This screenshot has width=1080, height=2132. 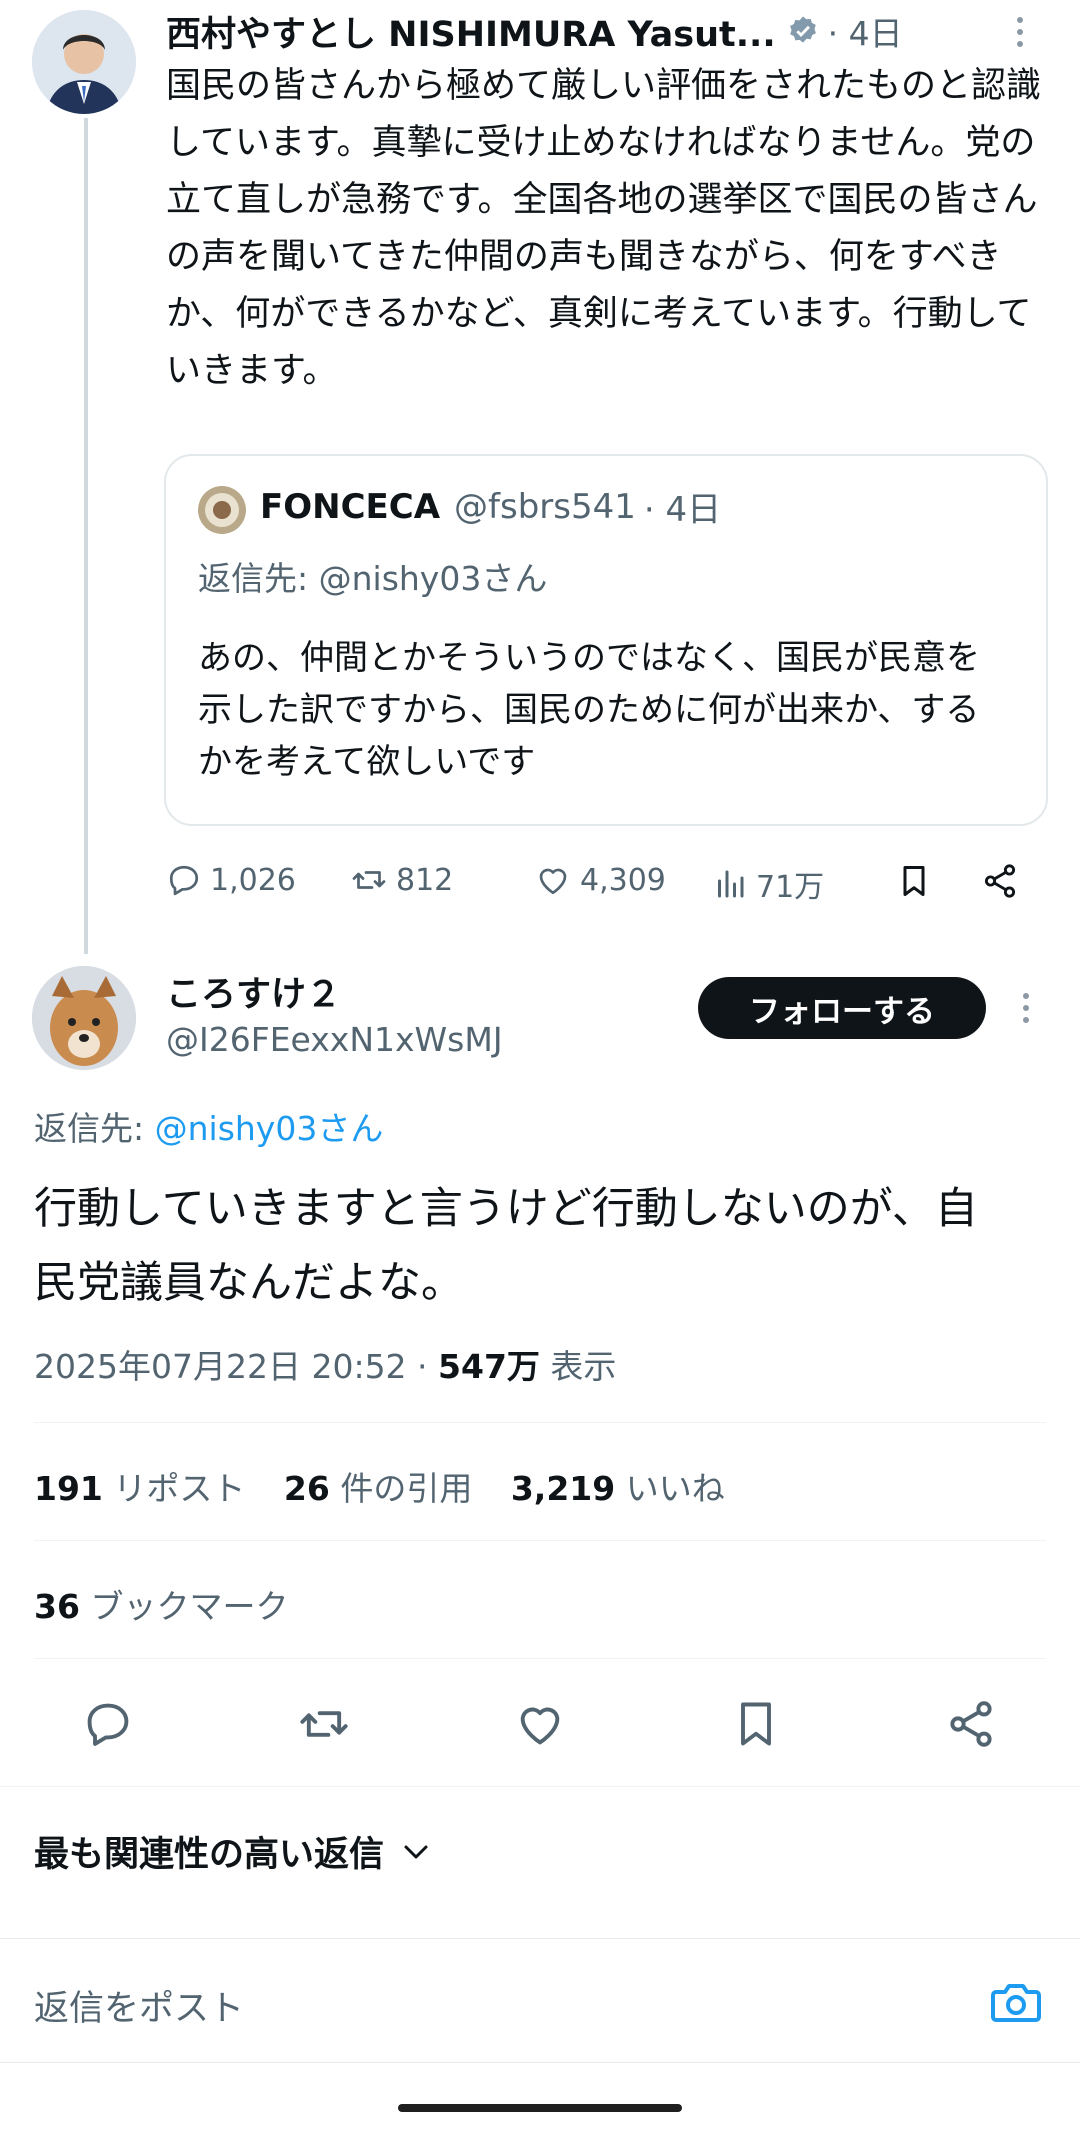 What do you see at coordinates (209, 1855) in the screenshot?
I see `reply-sort-label: 最も関連性の高い返信` at bounding box center [209, 1855].